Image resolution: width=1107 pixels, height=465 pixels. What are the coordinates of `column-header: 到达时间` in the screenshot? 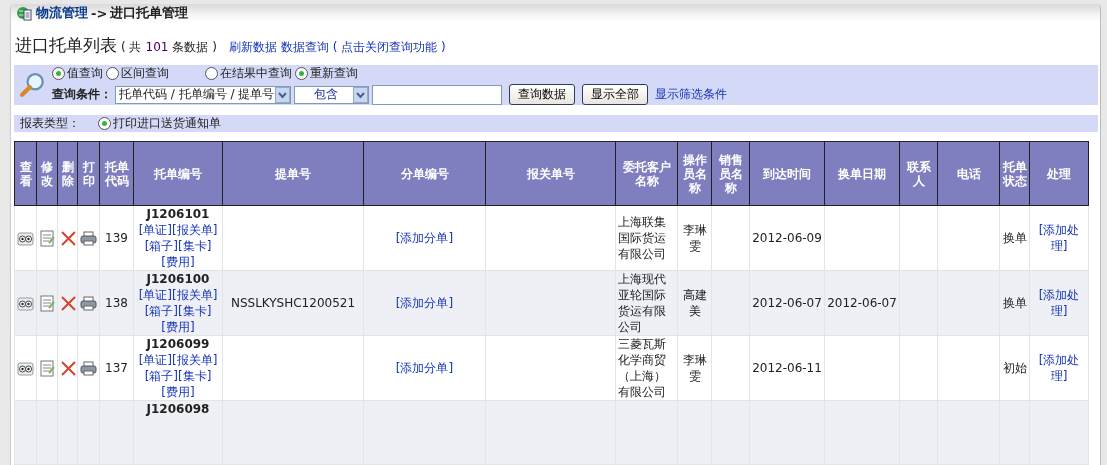 It's located at (787, 173).